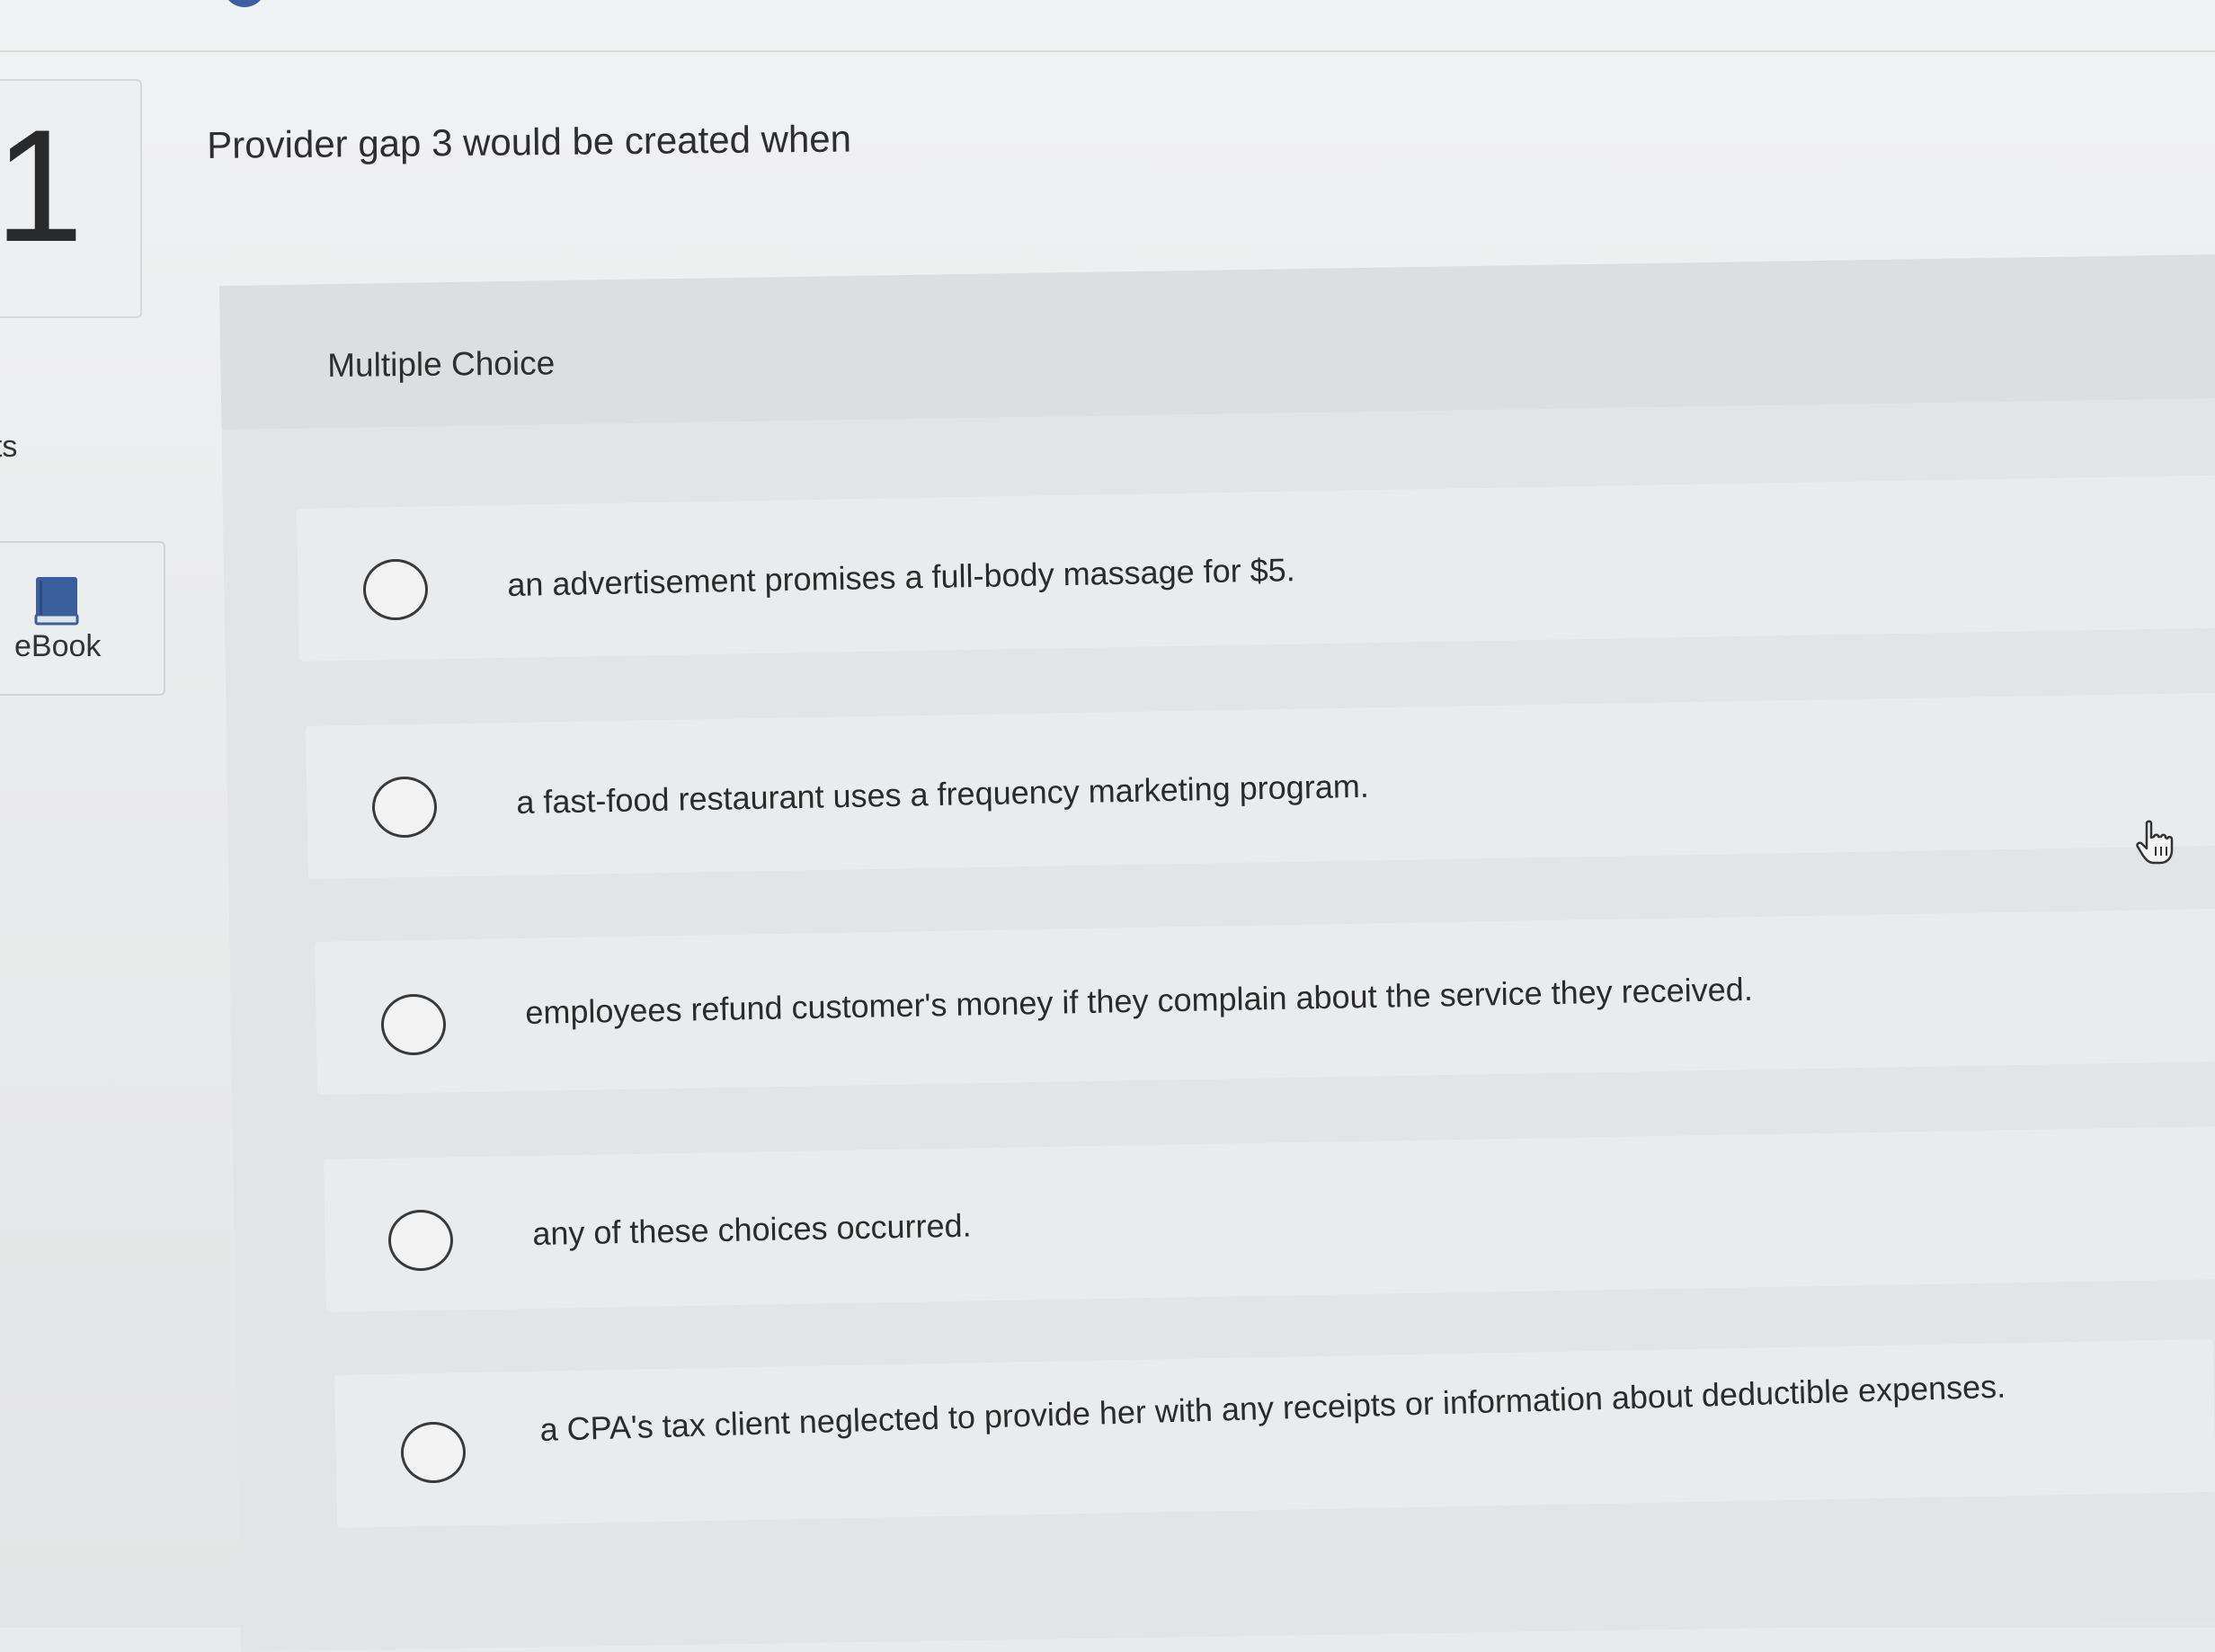 Image resolution: width=2215 pixels, height=1652 pixels. Describe the element at coordinates (441, 364) in the screenshot. I see `question-type-label: Multiple Choice` at that location.